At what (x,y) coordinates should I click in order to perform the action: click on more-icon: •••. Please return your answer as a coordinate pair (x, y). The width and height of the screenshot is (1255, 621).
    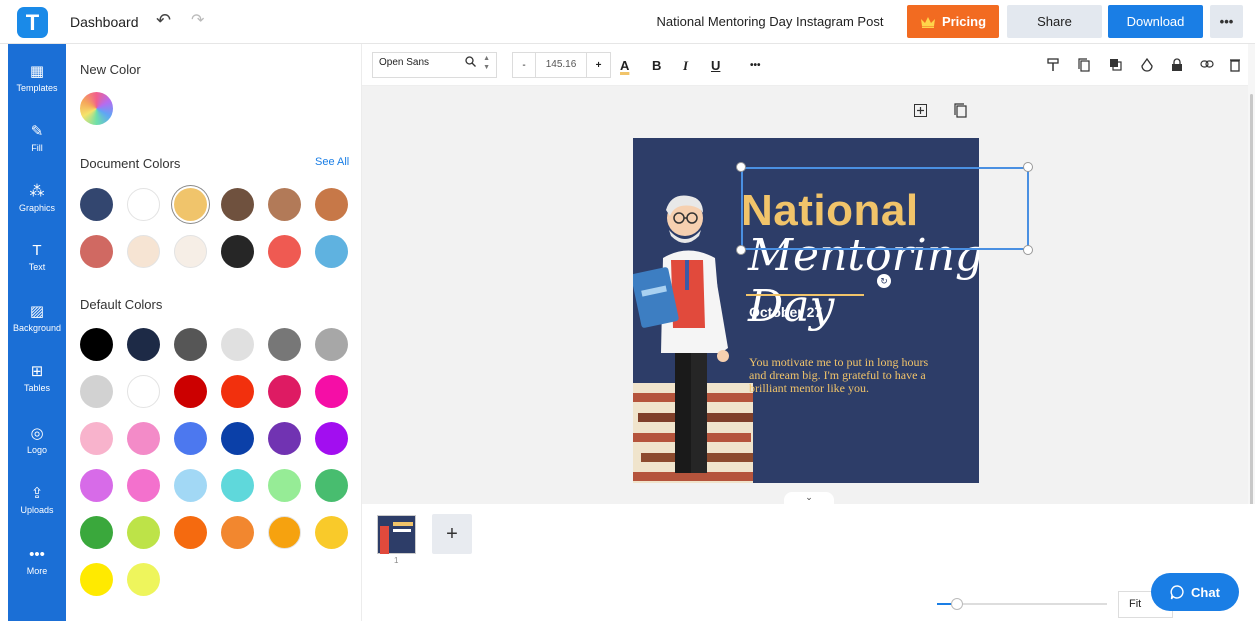
    Looking at the image, I should click on (37, 554).